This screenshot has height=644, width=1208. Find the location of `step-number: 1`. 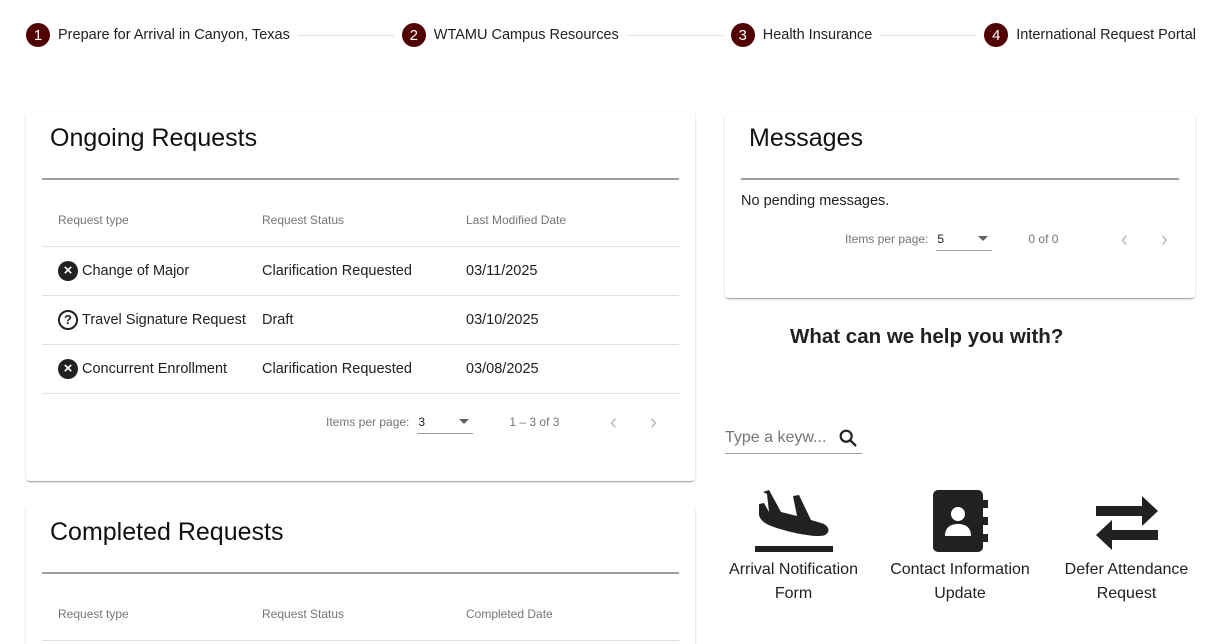

step-number: 1 is located at coordinates (38, 35).